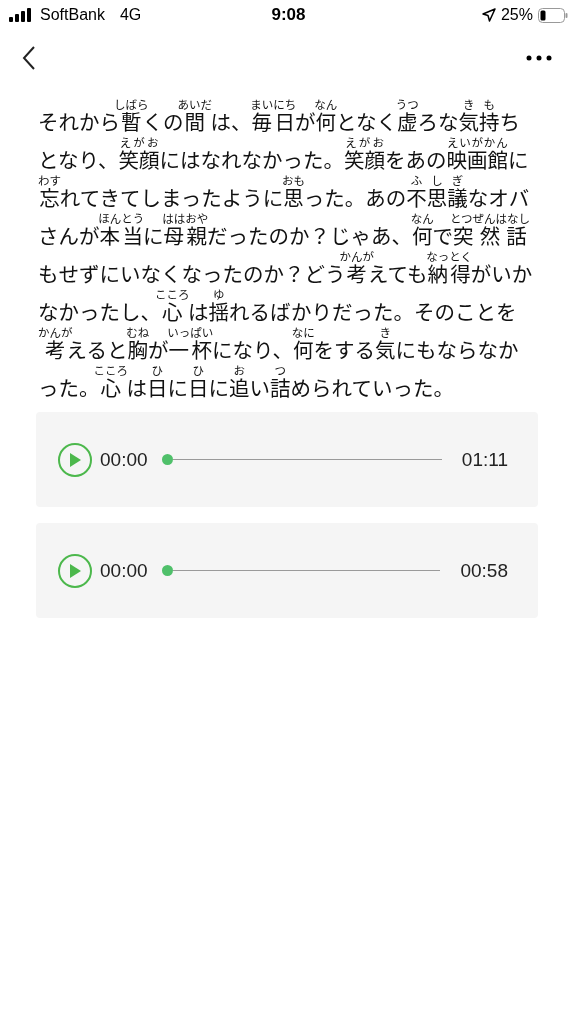  What do you see at coordinates (539, 58) in the screenshot?
I see `more-options-button` at bounding box center [539, 58].